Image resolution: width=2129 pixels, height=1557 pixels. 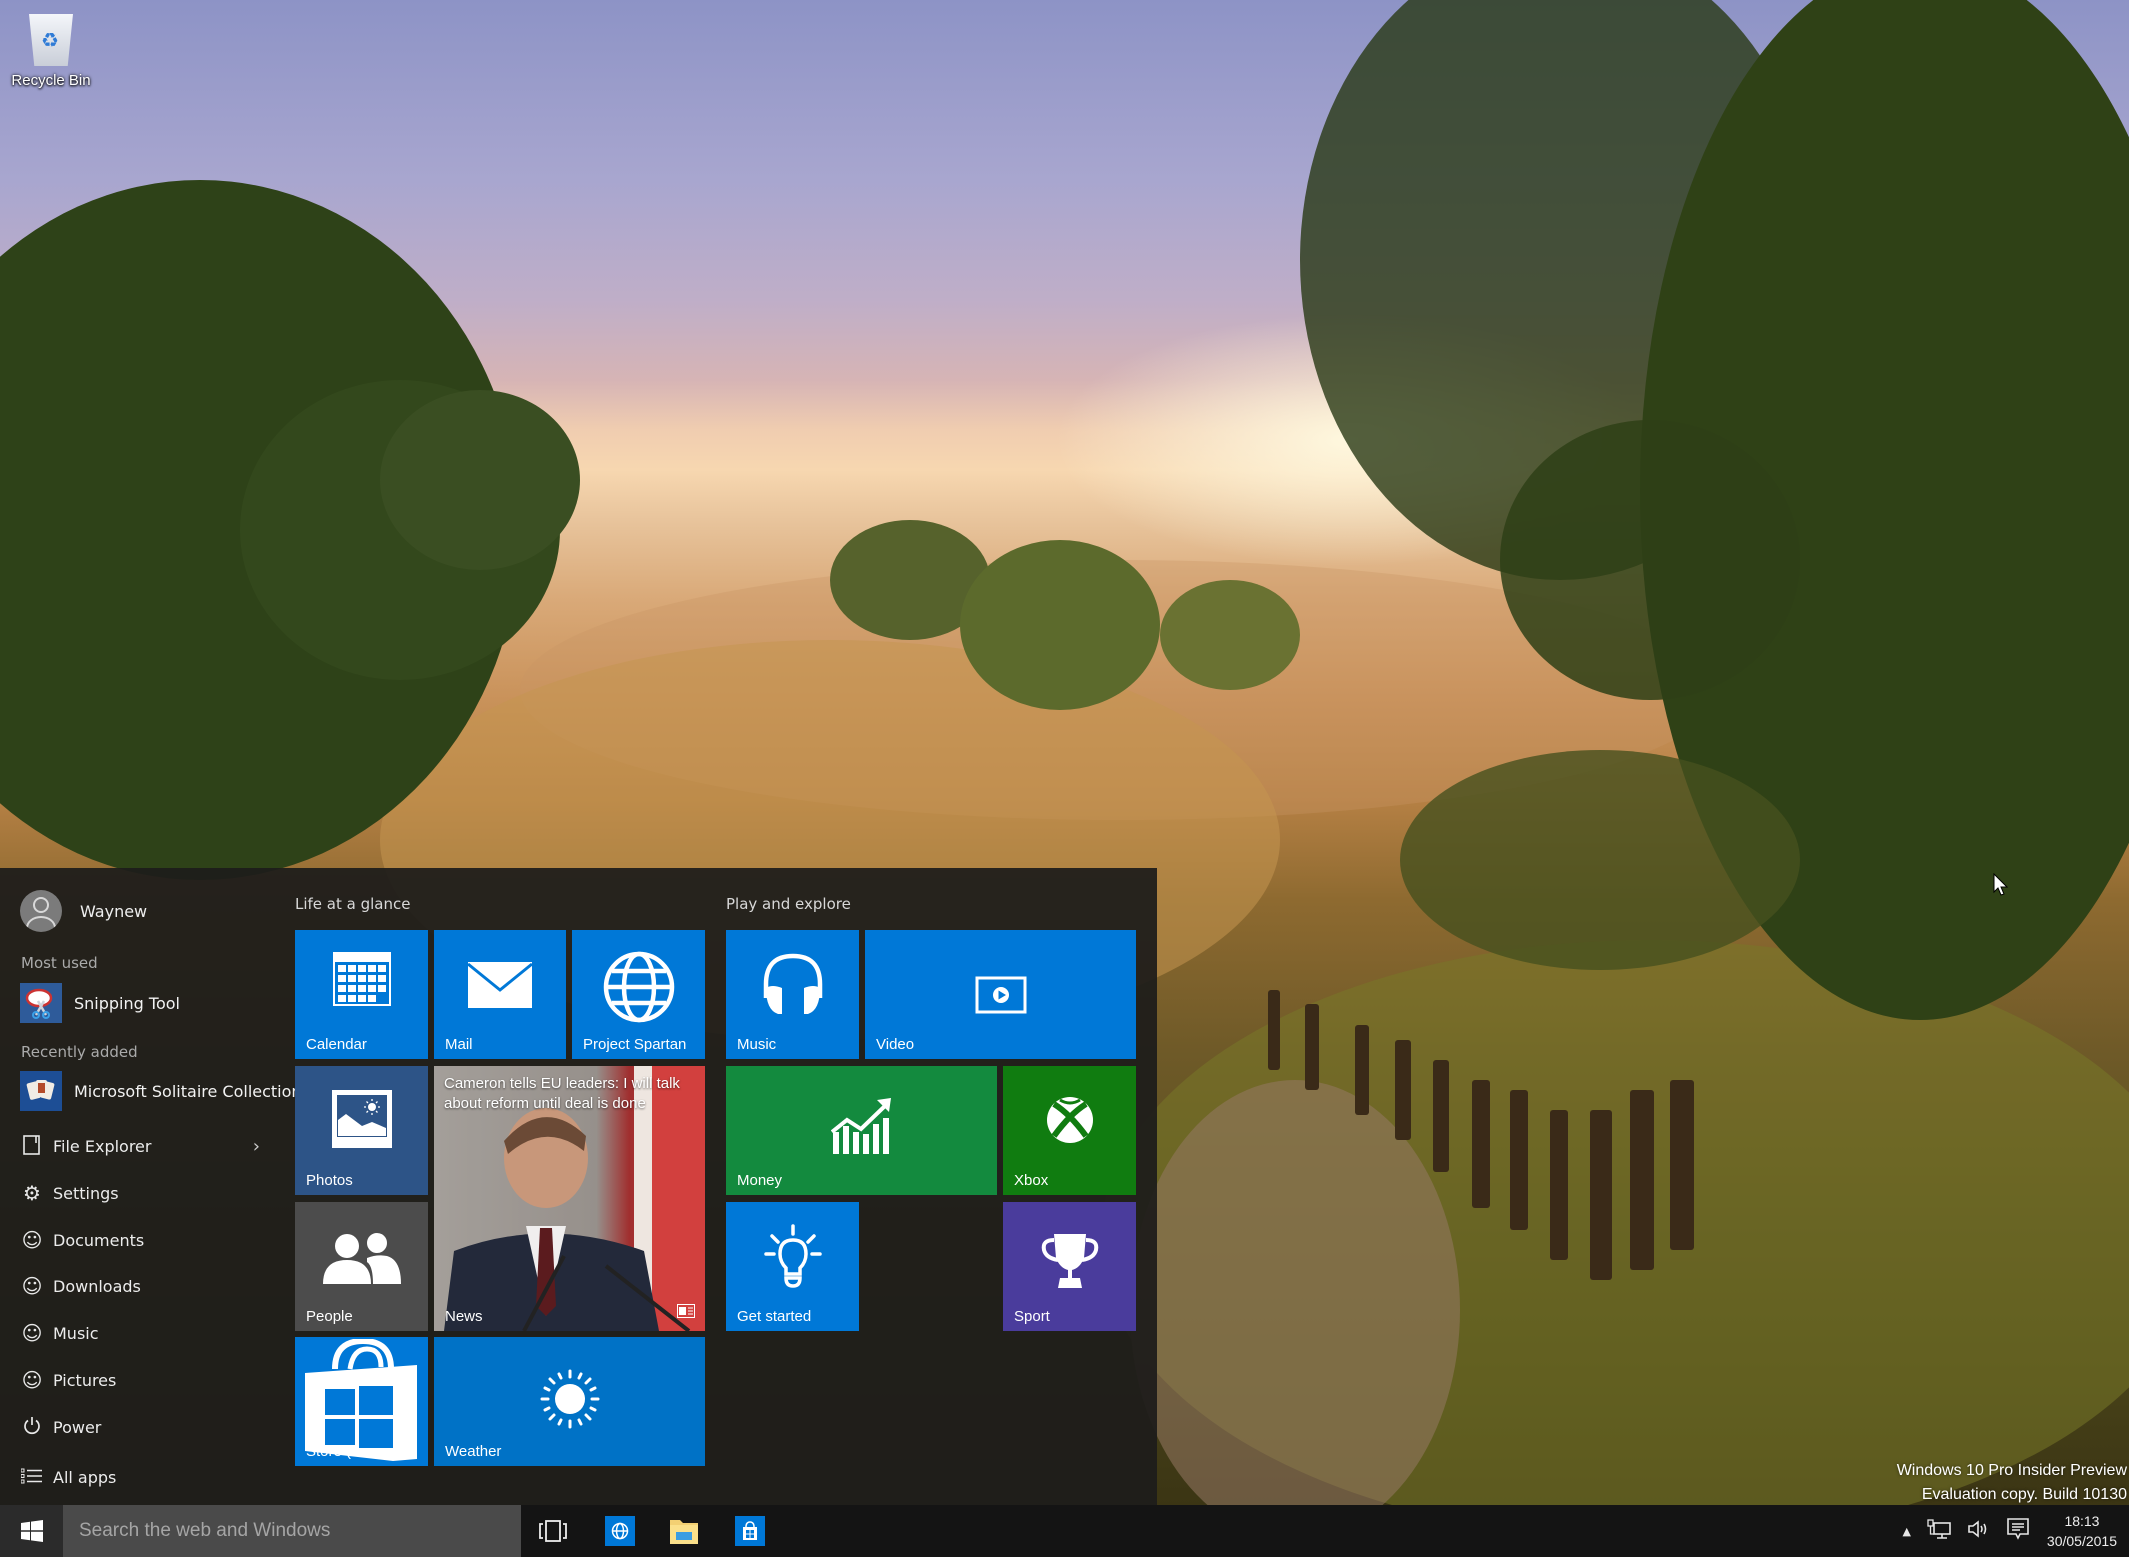 I want to click on solitaire-icon, so click(x=41, y=1091).